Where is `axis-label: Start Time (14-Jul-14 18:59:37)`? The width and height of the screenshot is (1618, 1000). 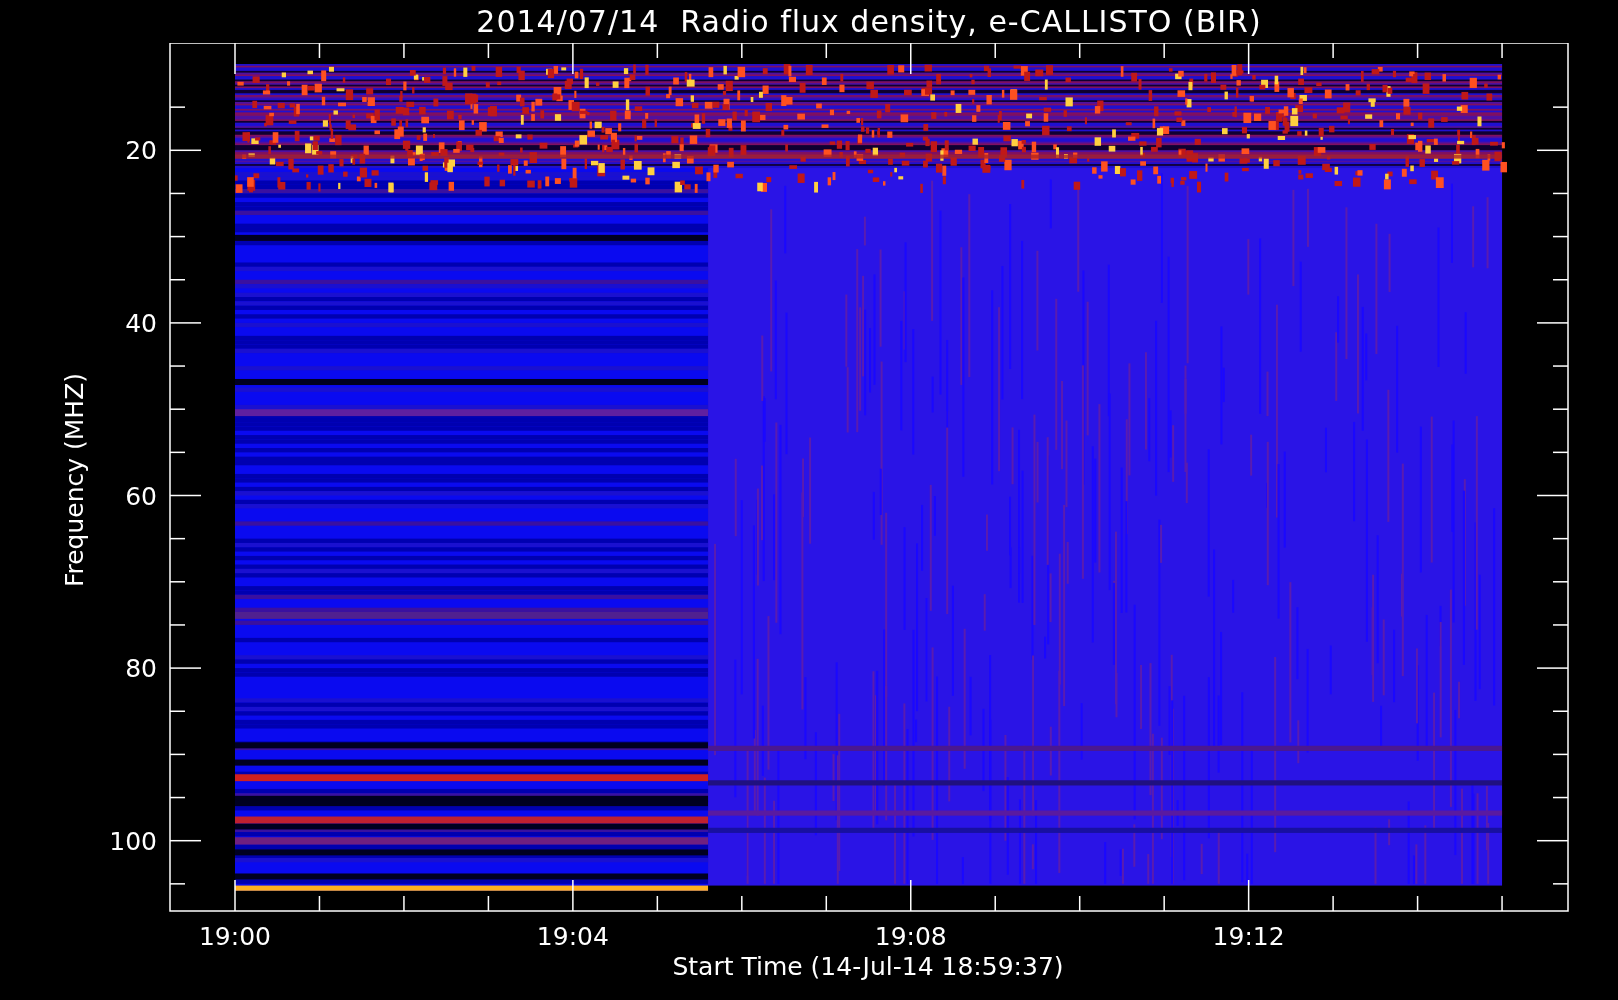 axis-label: Start Time (14-Jul-14 18:59:37) is located at coordinates (868, 966).